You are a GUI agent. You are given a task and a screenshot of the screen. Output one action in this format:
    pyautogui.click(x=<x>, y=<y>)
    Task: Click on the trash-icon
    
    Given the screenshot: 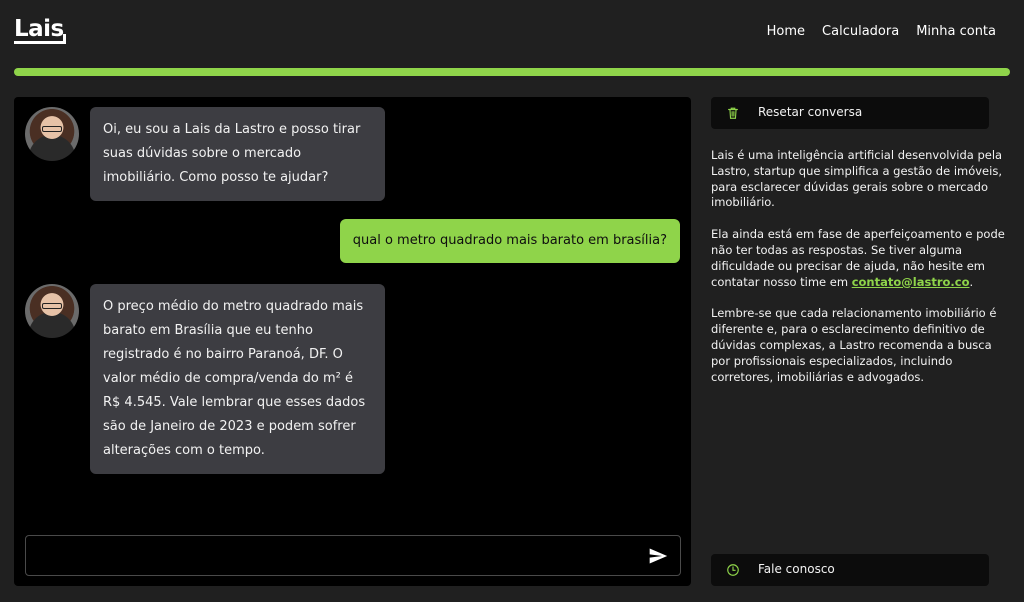 What is the action you would take?
    pyautogui.click(x=733, y=113)
    